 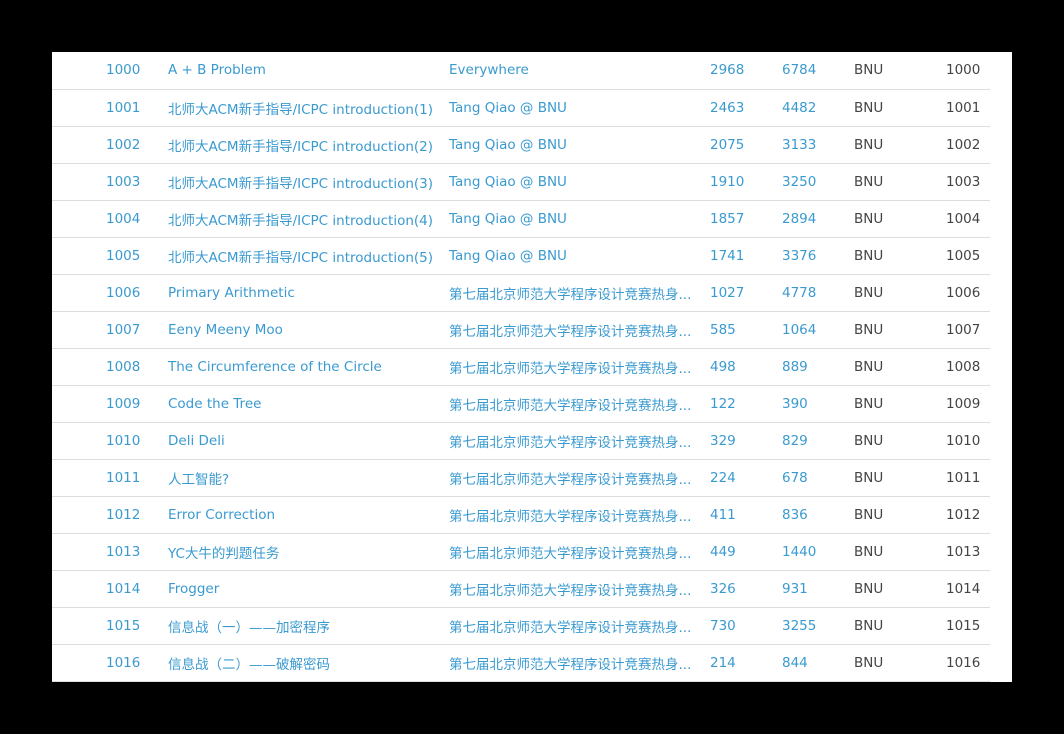 What do you see at coordinates (308, 218) in the screenshot?
I see `problem-title-link: 北师大ACM新手指导/ICPC introduction(4)` at bounding box center [308, 218].